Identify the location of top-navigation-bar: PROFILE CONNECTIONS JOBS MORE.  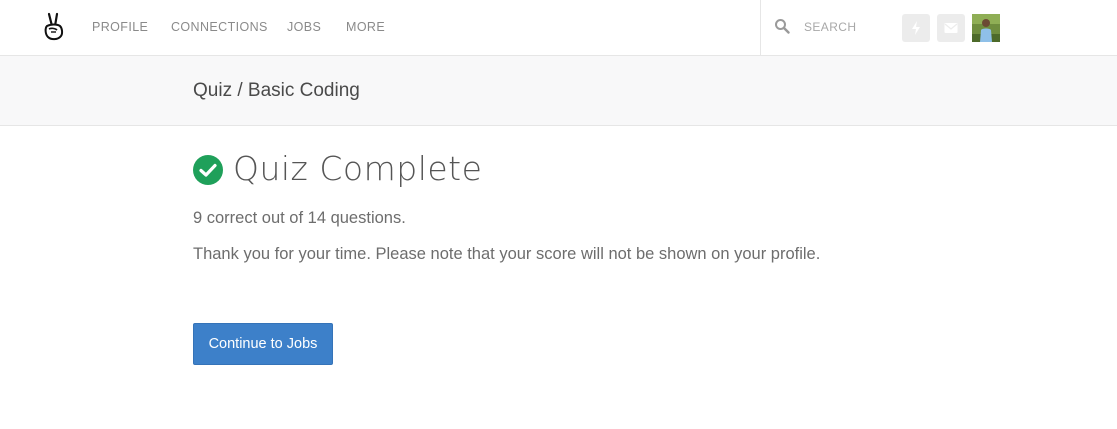
(558, 28).